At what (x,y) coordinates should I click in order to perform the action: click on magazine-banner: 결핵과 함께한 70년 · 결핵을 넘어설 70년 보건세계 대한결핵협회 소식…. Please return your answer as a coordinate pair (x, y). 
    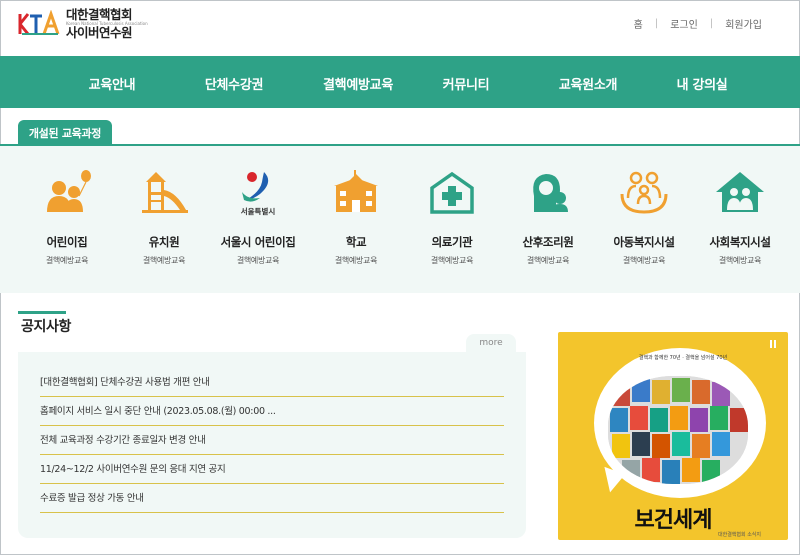
    Looking at the image, I should click on (673, 436).